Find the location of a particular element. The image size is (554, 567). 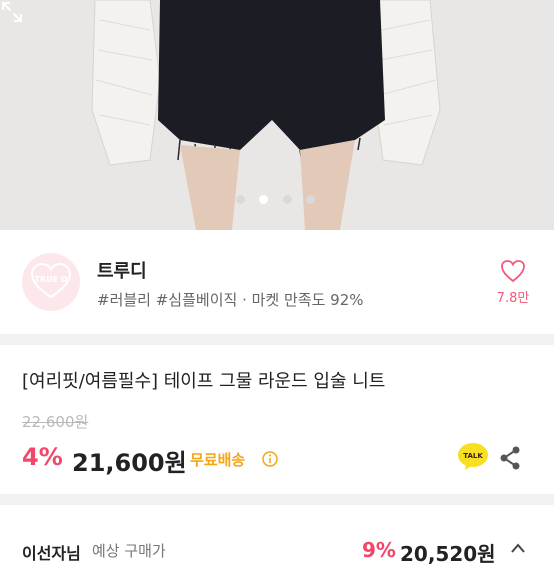

discount-rate: 4% is located at coordinates (42, 457).